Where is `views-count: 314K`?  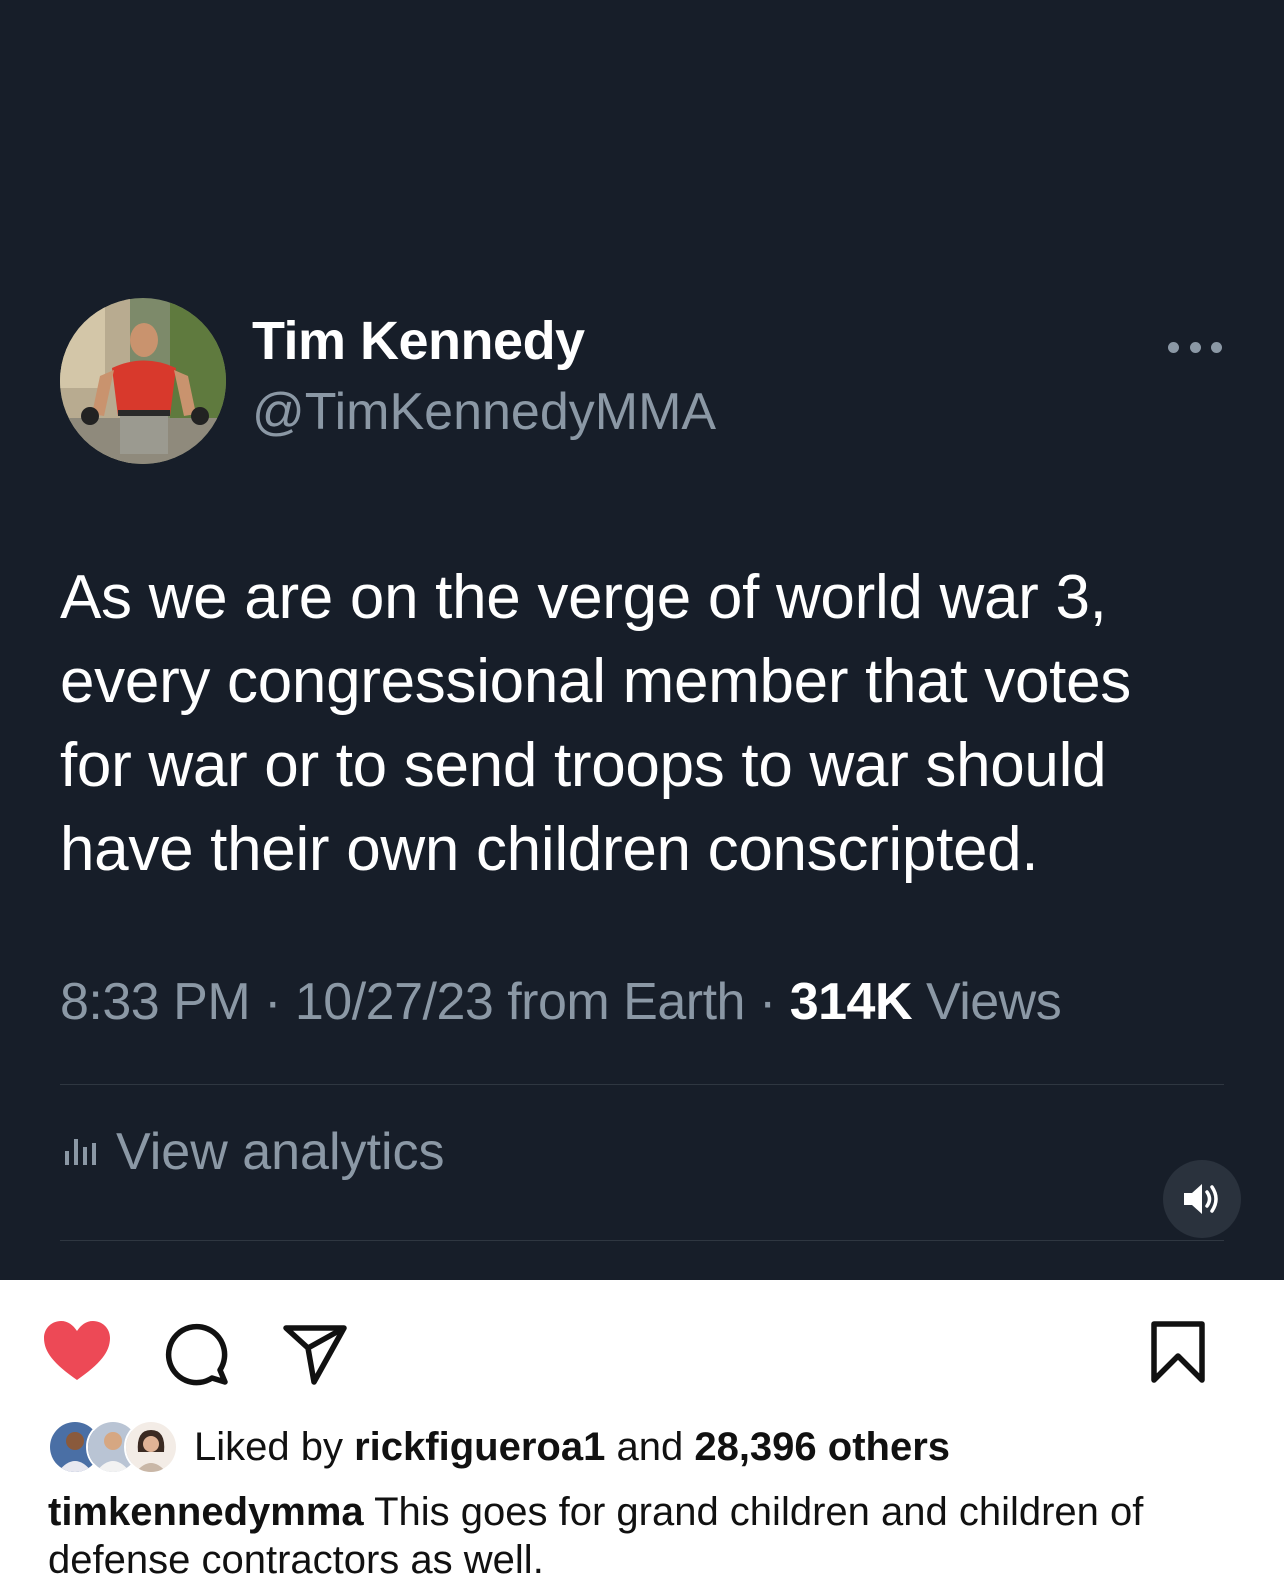 views-count: 314K is located at coordinates (851, 1002).